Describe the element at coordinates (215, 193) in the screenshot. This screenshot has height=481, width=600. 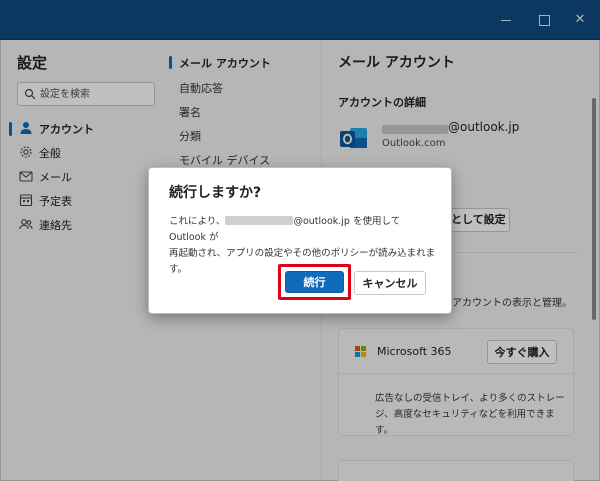
I see `dialog-title: 続行しますか?` at that location.